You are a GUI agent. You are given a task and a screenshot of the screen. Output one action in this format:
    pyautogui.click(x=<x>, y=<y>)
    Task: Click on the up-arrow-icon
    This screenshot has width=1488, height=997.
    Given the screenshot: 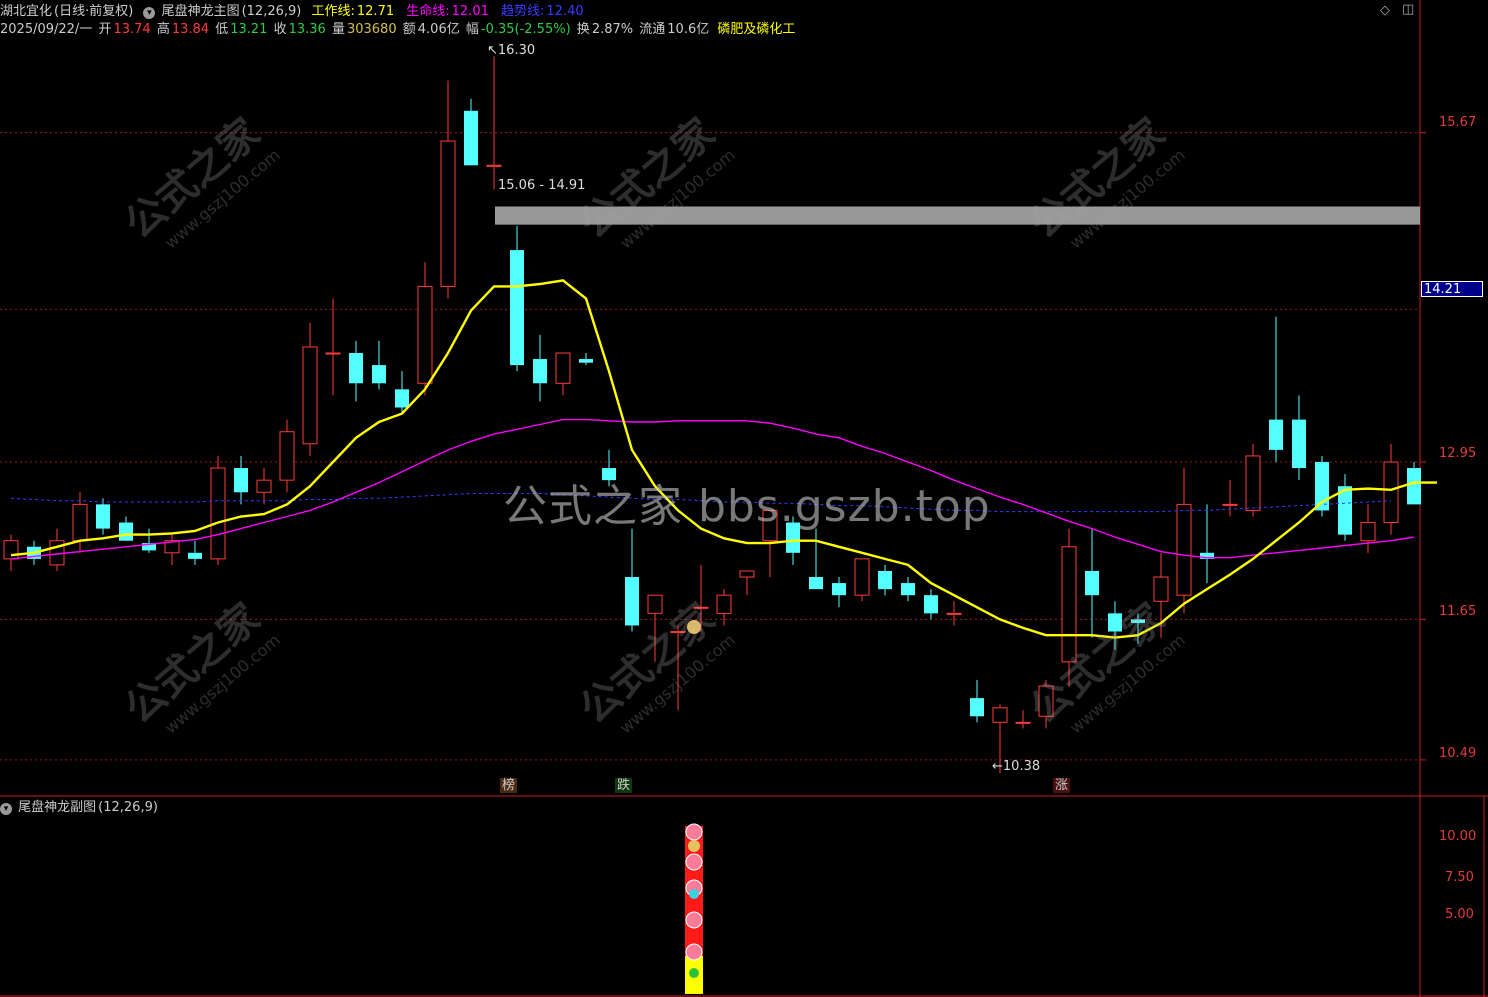 What is the action you would take?
    pyautogui.click(x=694, y=973)
    